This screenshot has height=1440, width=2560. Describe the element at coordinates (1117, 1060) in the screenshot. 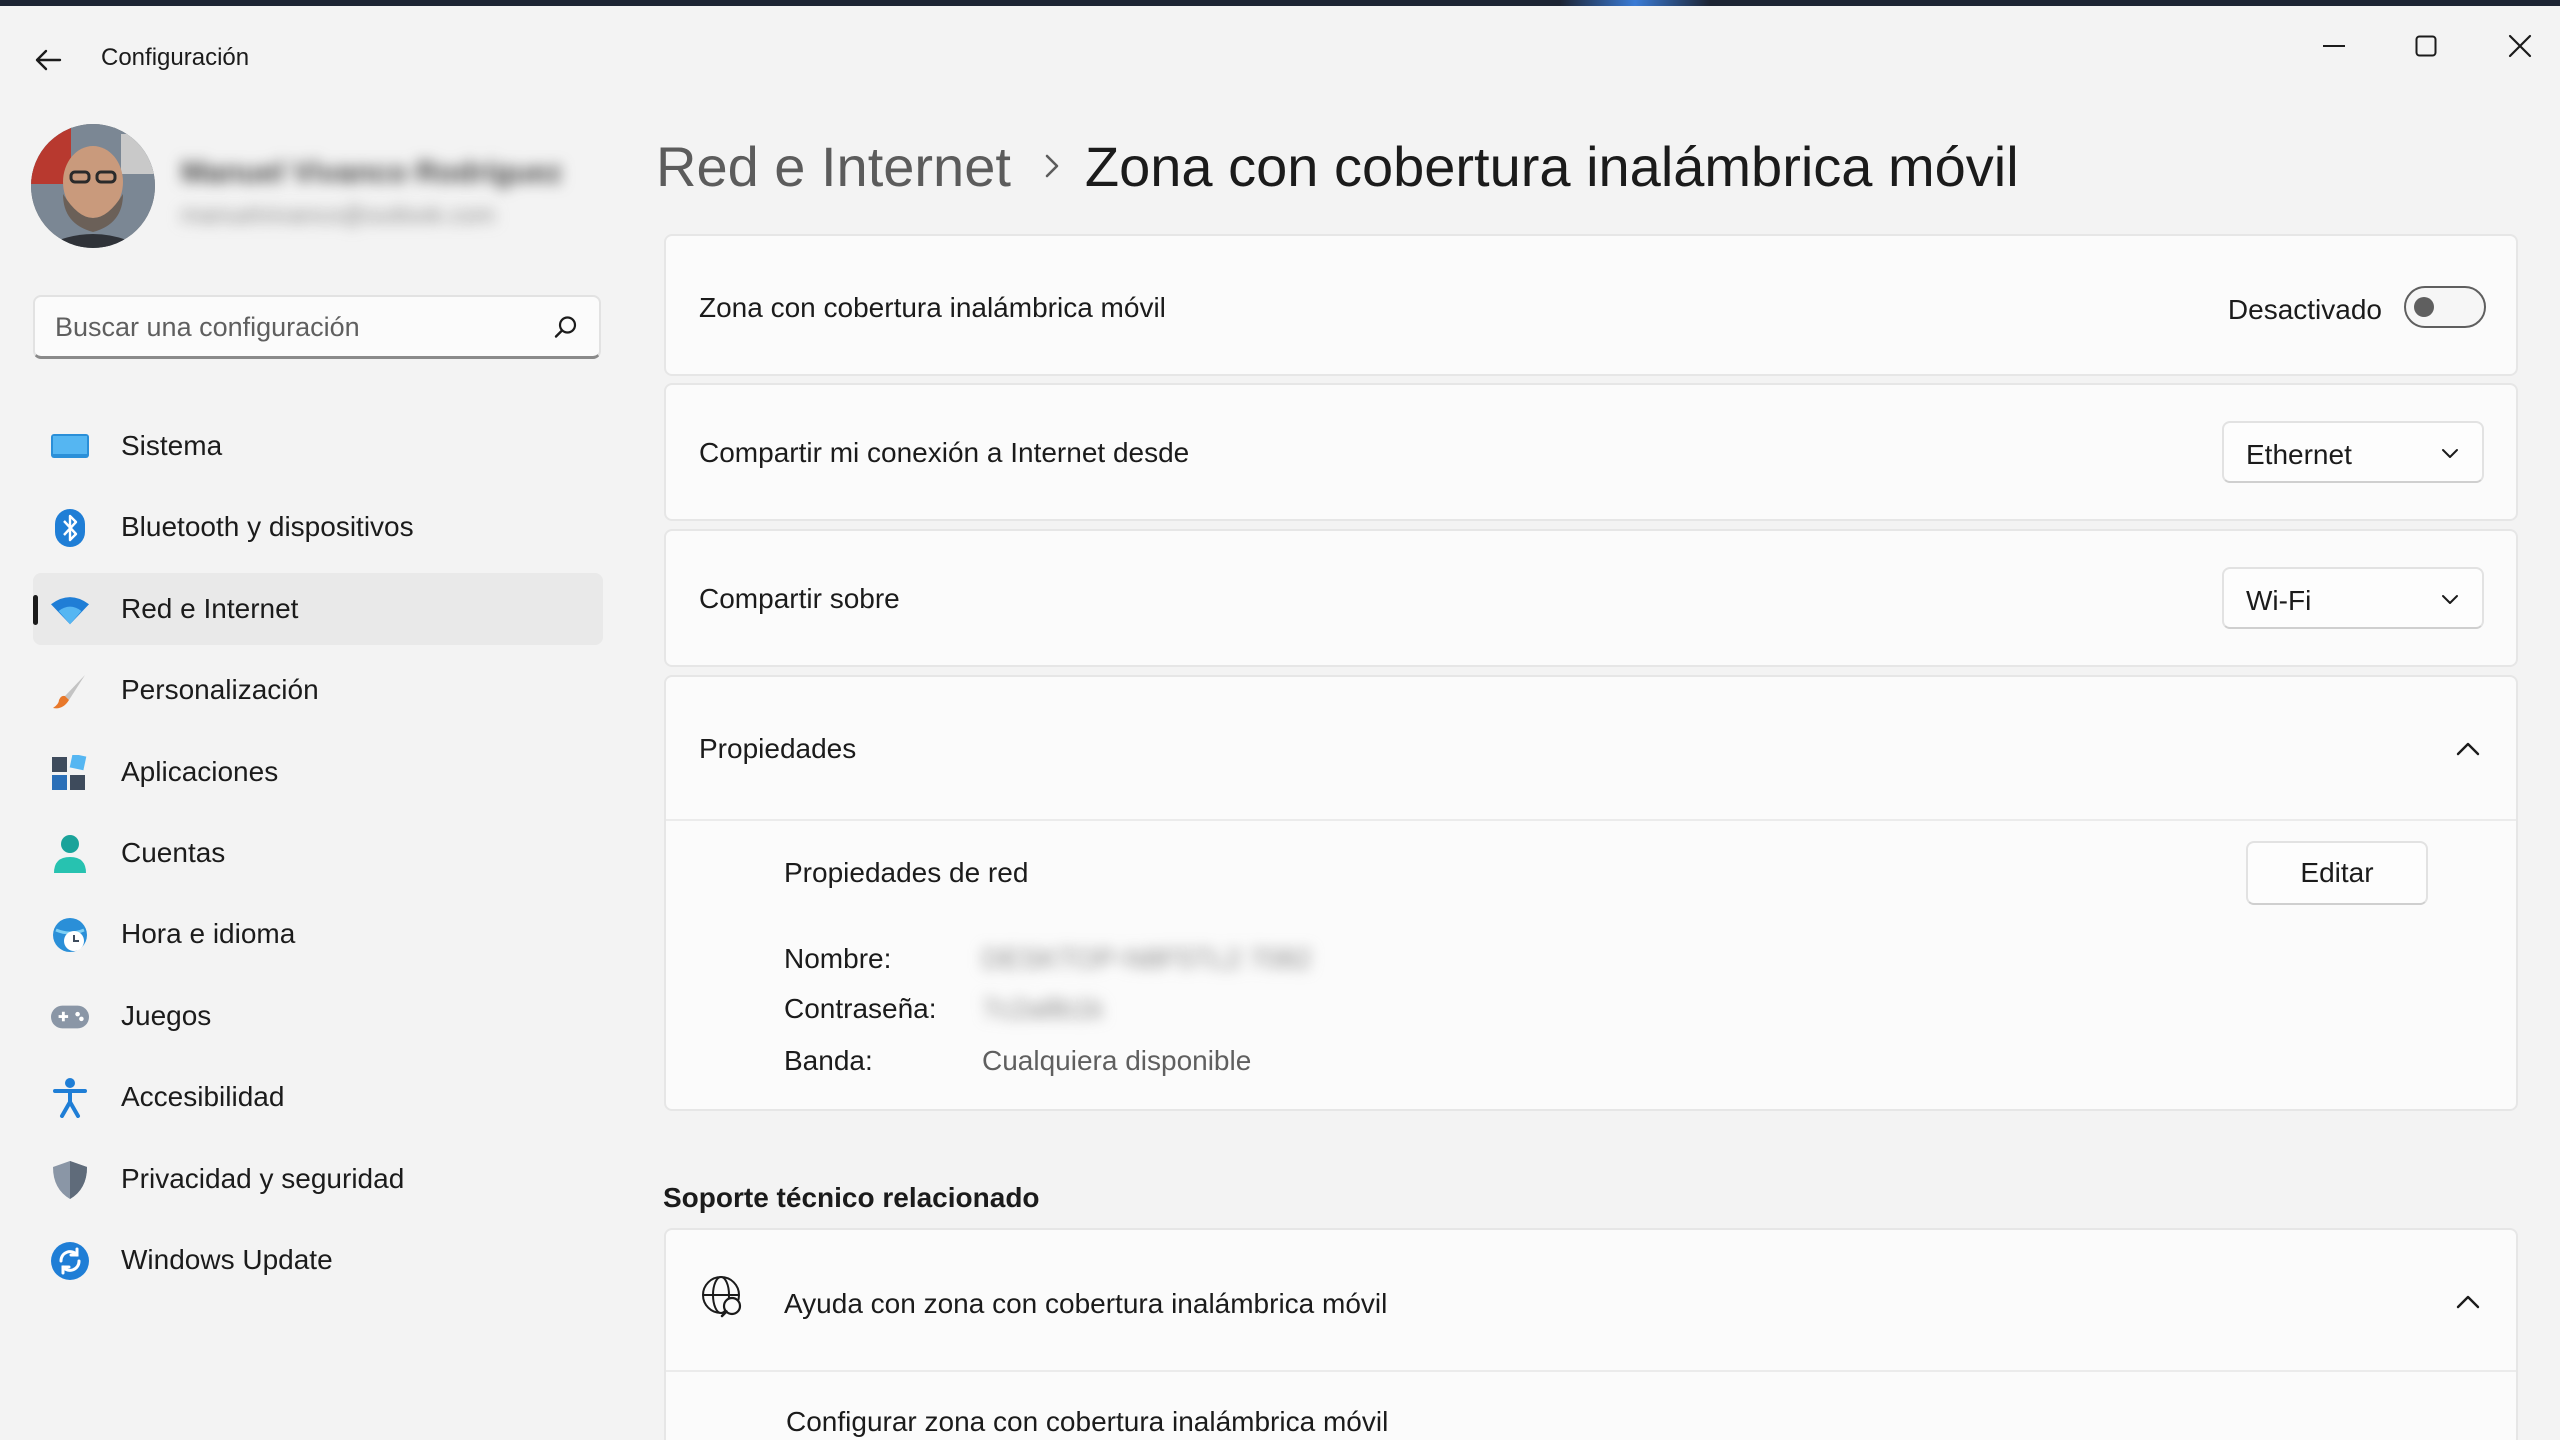

I see `band-value: Cualquiera disponible` at that location.